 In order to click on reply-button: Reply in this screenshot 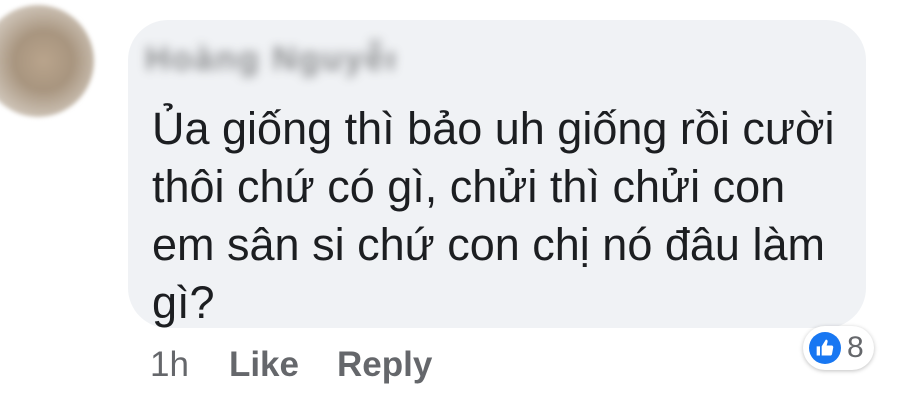, I will do `click(384, 365)`.